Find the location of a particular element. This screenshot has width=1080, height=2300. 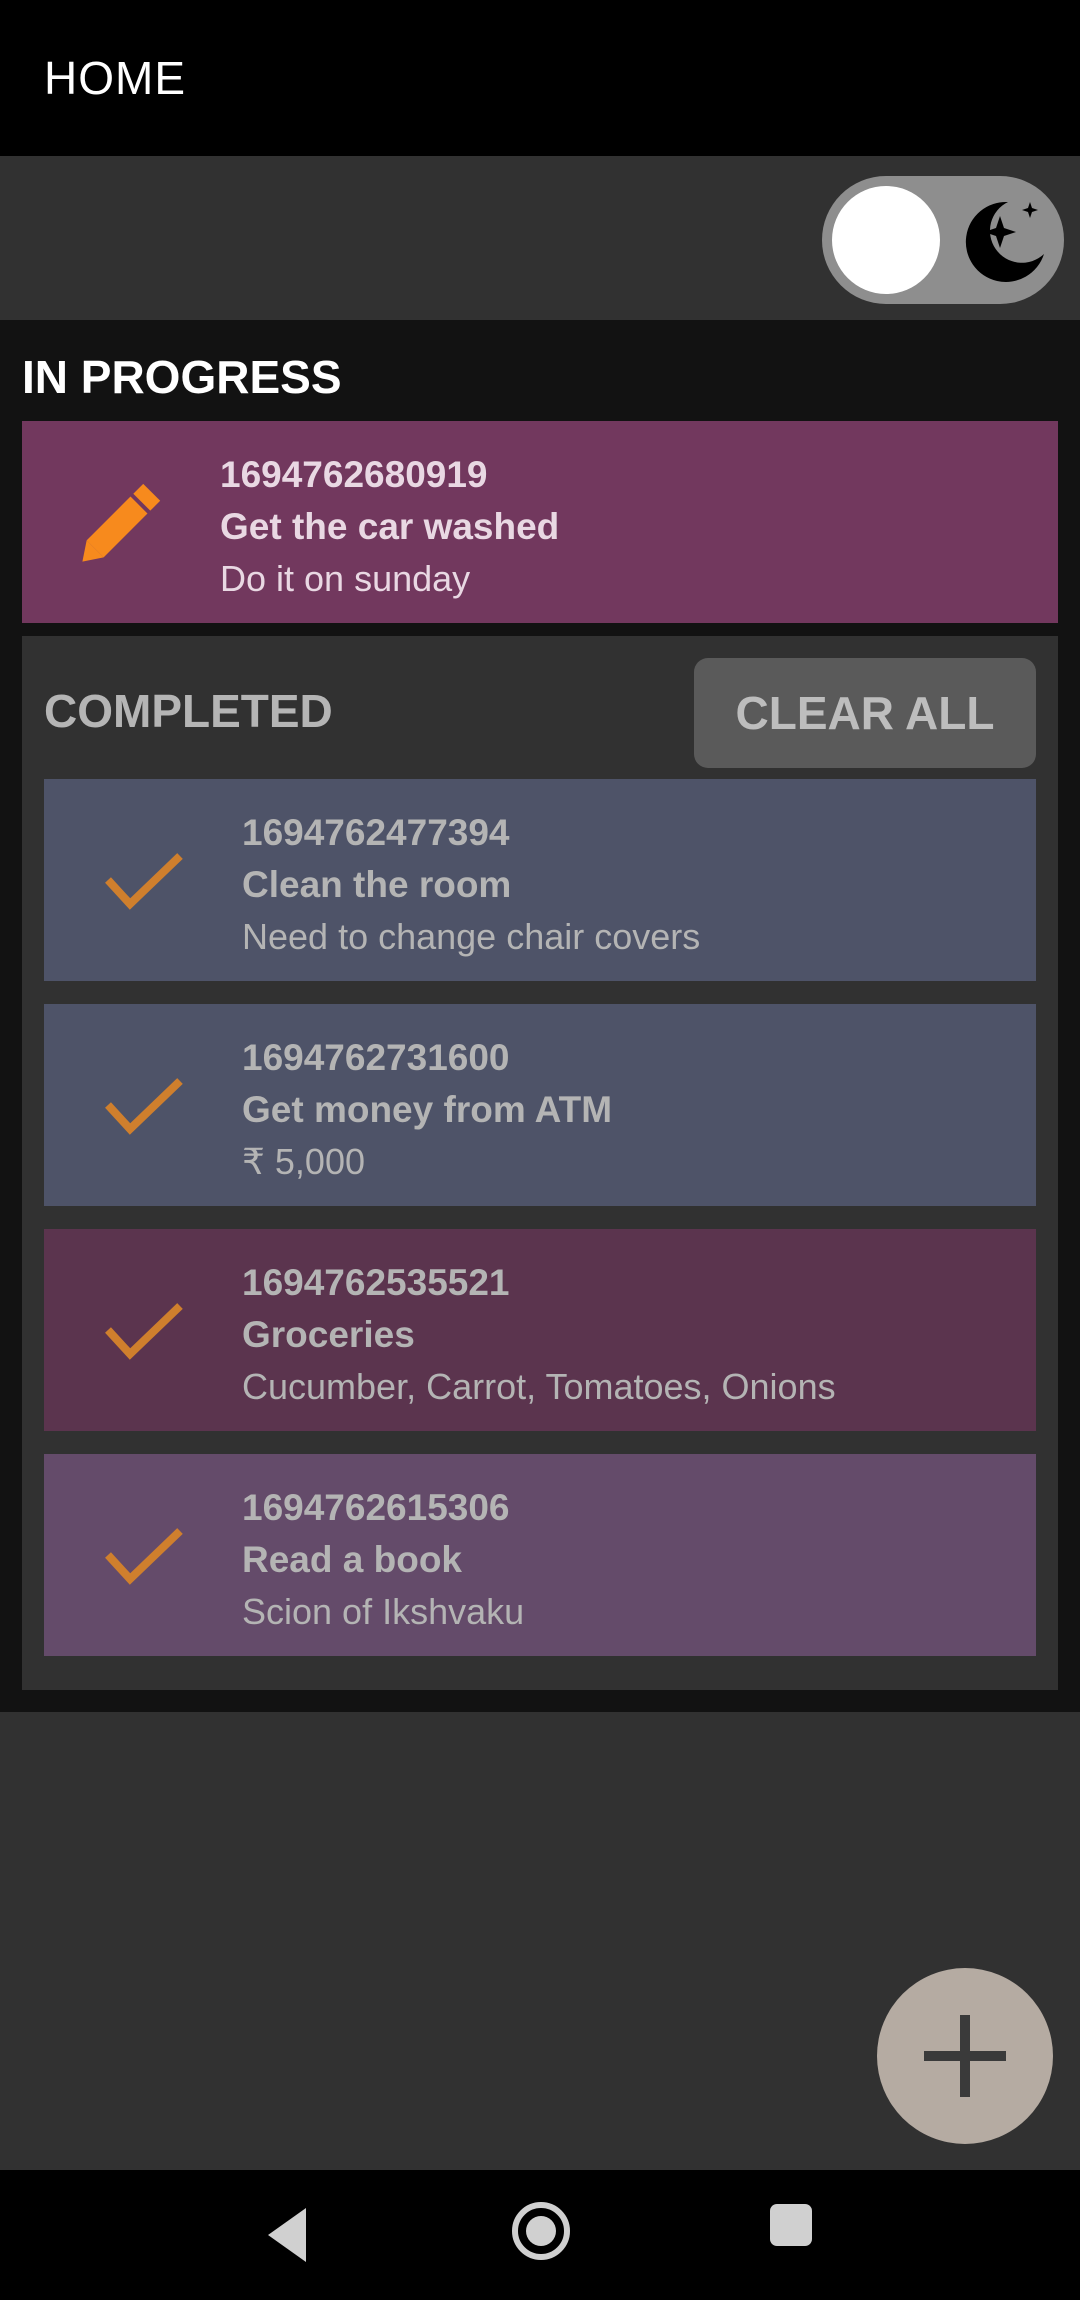

task-title: Clean the room is located at coordinates (377, 884).